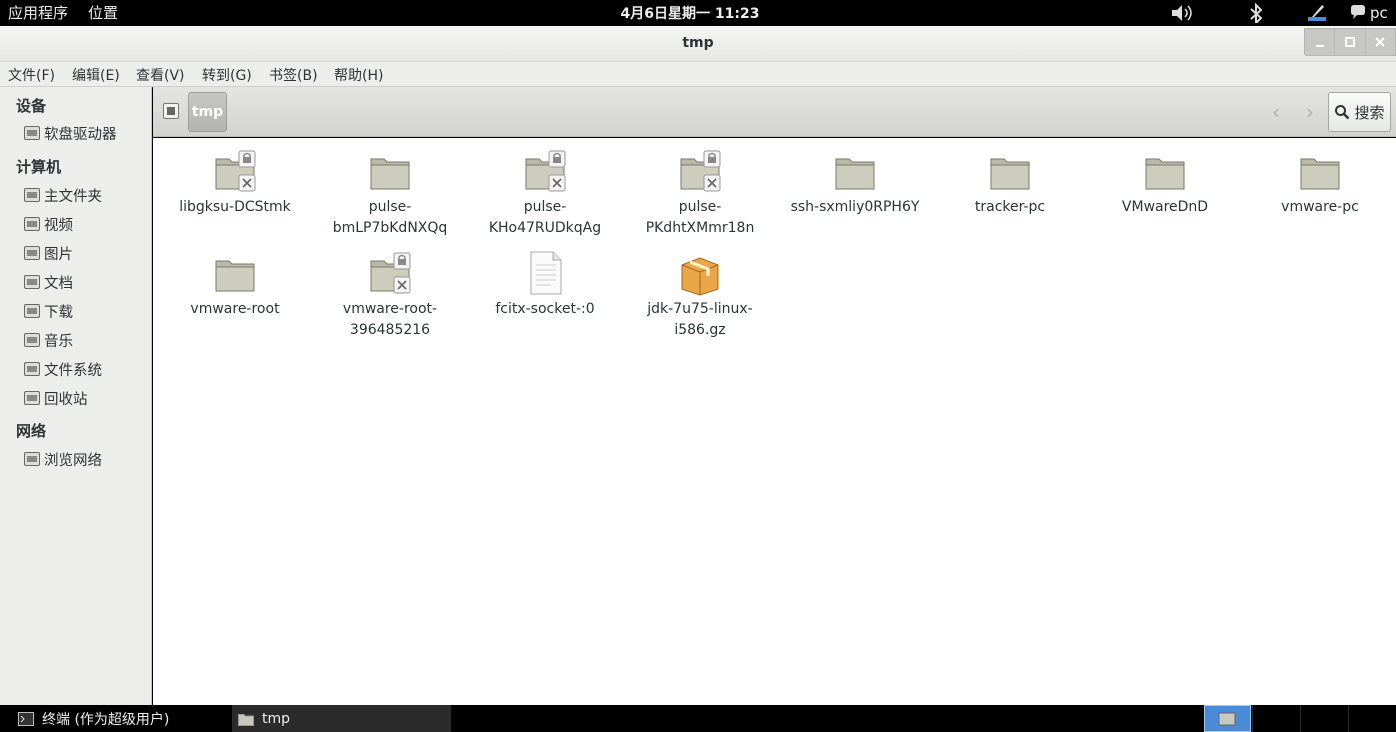  I want to click on file-item: tracker-pc, so click(1010, 182).